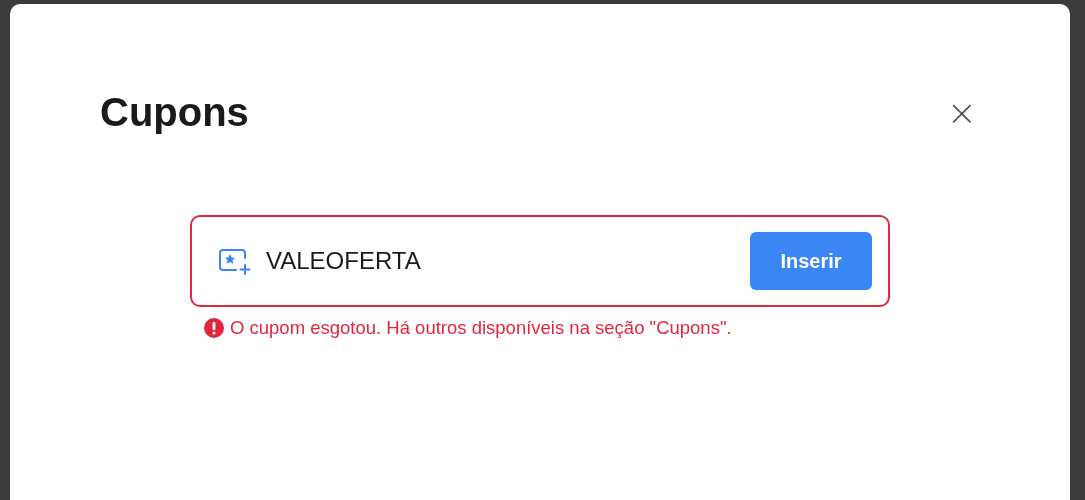 The image size is (1085, 500). Describe the element at coordinates (214, 328) in the screenshot. I see `alert-icon` at that location.